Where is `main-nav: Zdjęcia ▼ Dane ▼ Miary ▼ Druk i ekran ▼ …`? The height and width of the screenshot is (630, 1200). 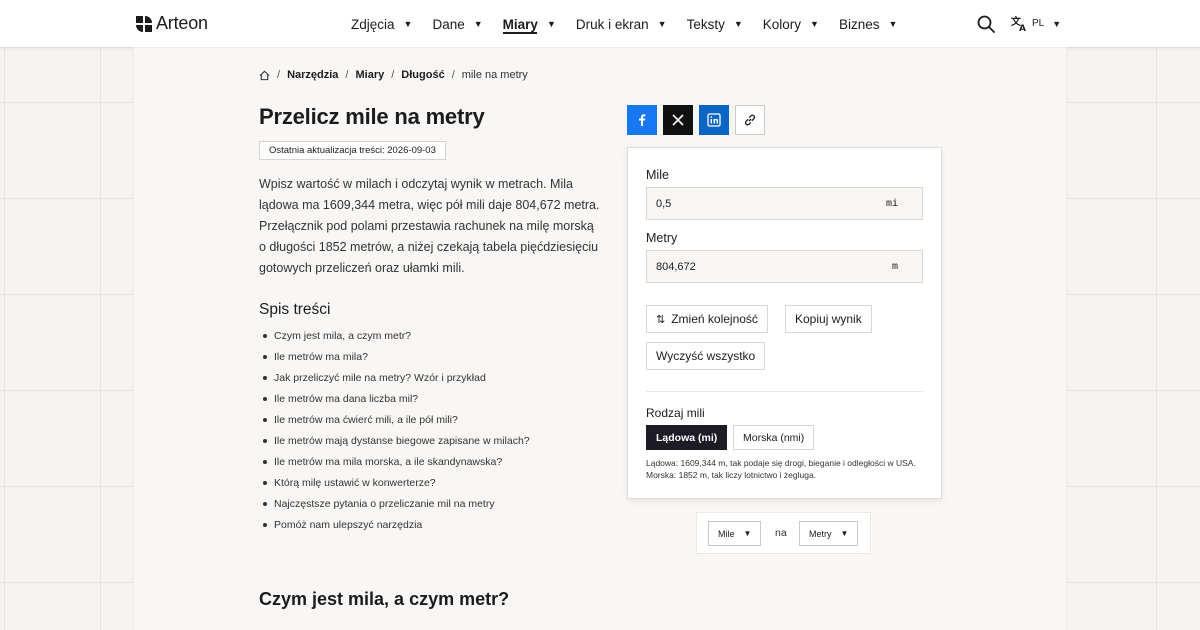
main-nav: Zdjęcia ▼ Dane ▼ Miary ▼ Druk i ekran ▼ … is located at coordinates (634, 24).